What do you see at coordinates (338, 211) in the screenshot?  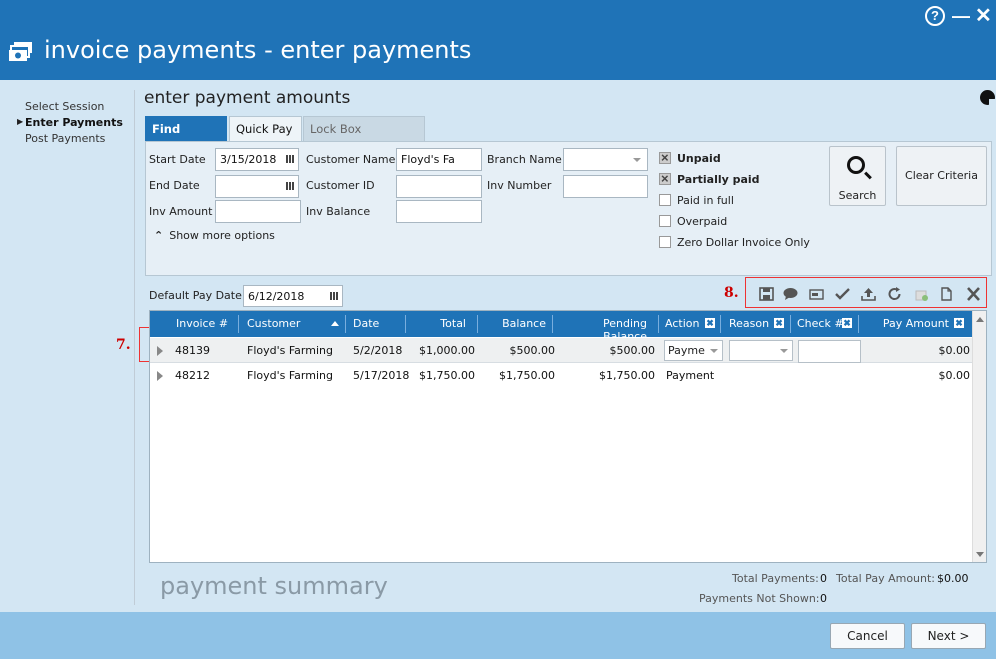 I see `inv-balance-label: Inv Balance` at bounding box center [338, 211].